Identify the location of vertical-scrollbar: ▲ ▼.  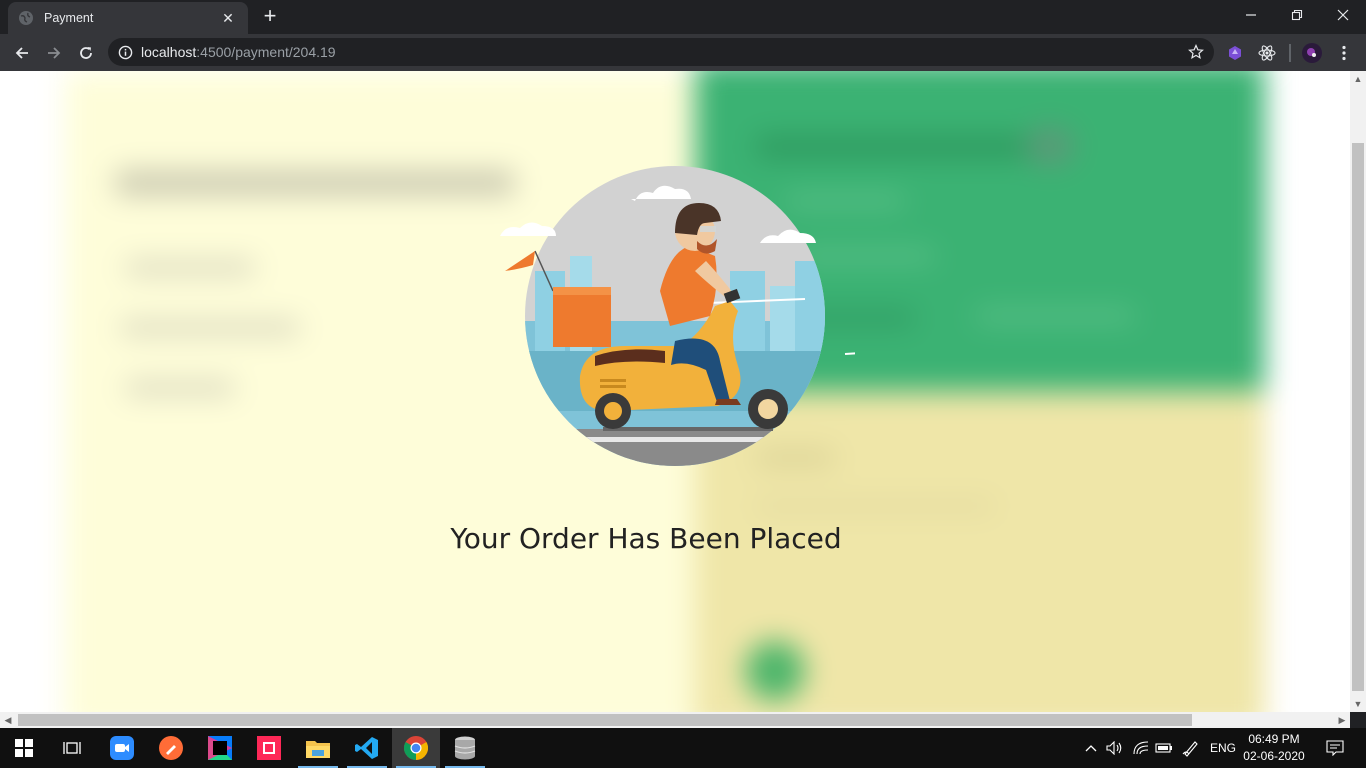
(1358, 391).